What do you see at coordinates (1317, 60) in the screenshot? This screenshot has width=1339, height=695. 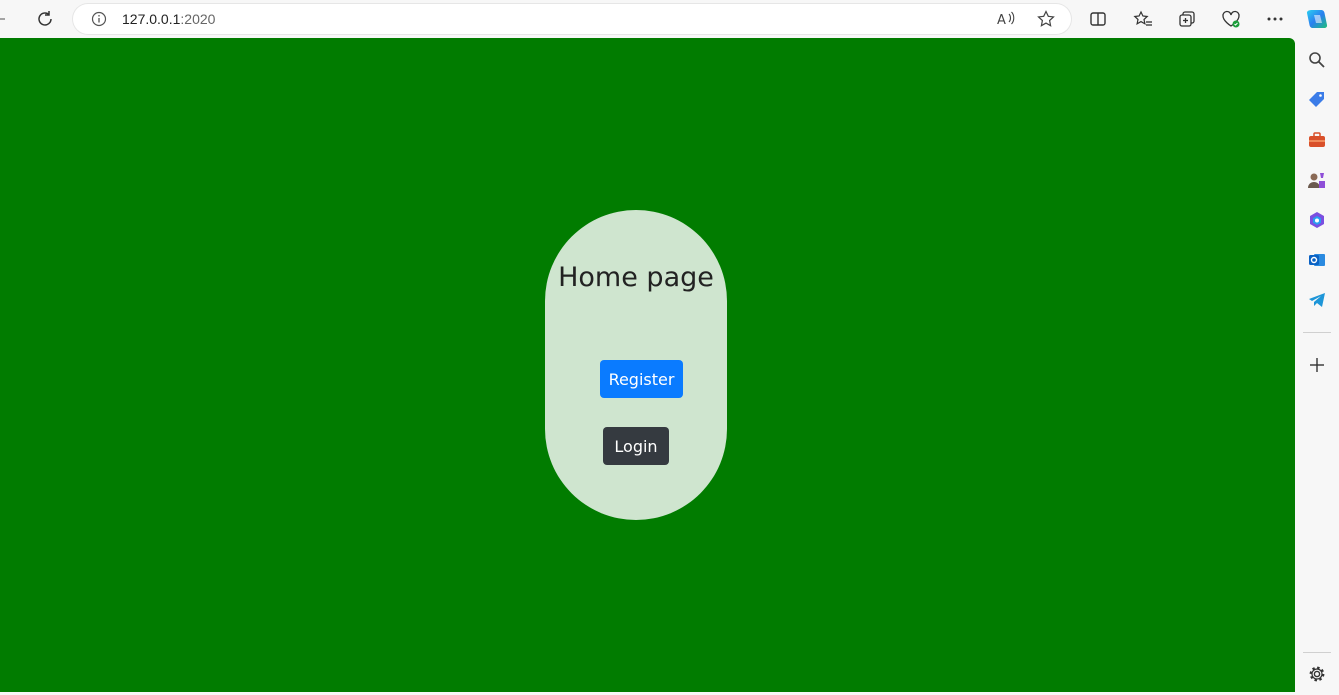 I see `search-icon` at bounding box center [1317, 60].